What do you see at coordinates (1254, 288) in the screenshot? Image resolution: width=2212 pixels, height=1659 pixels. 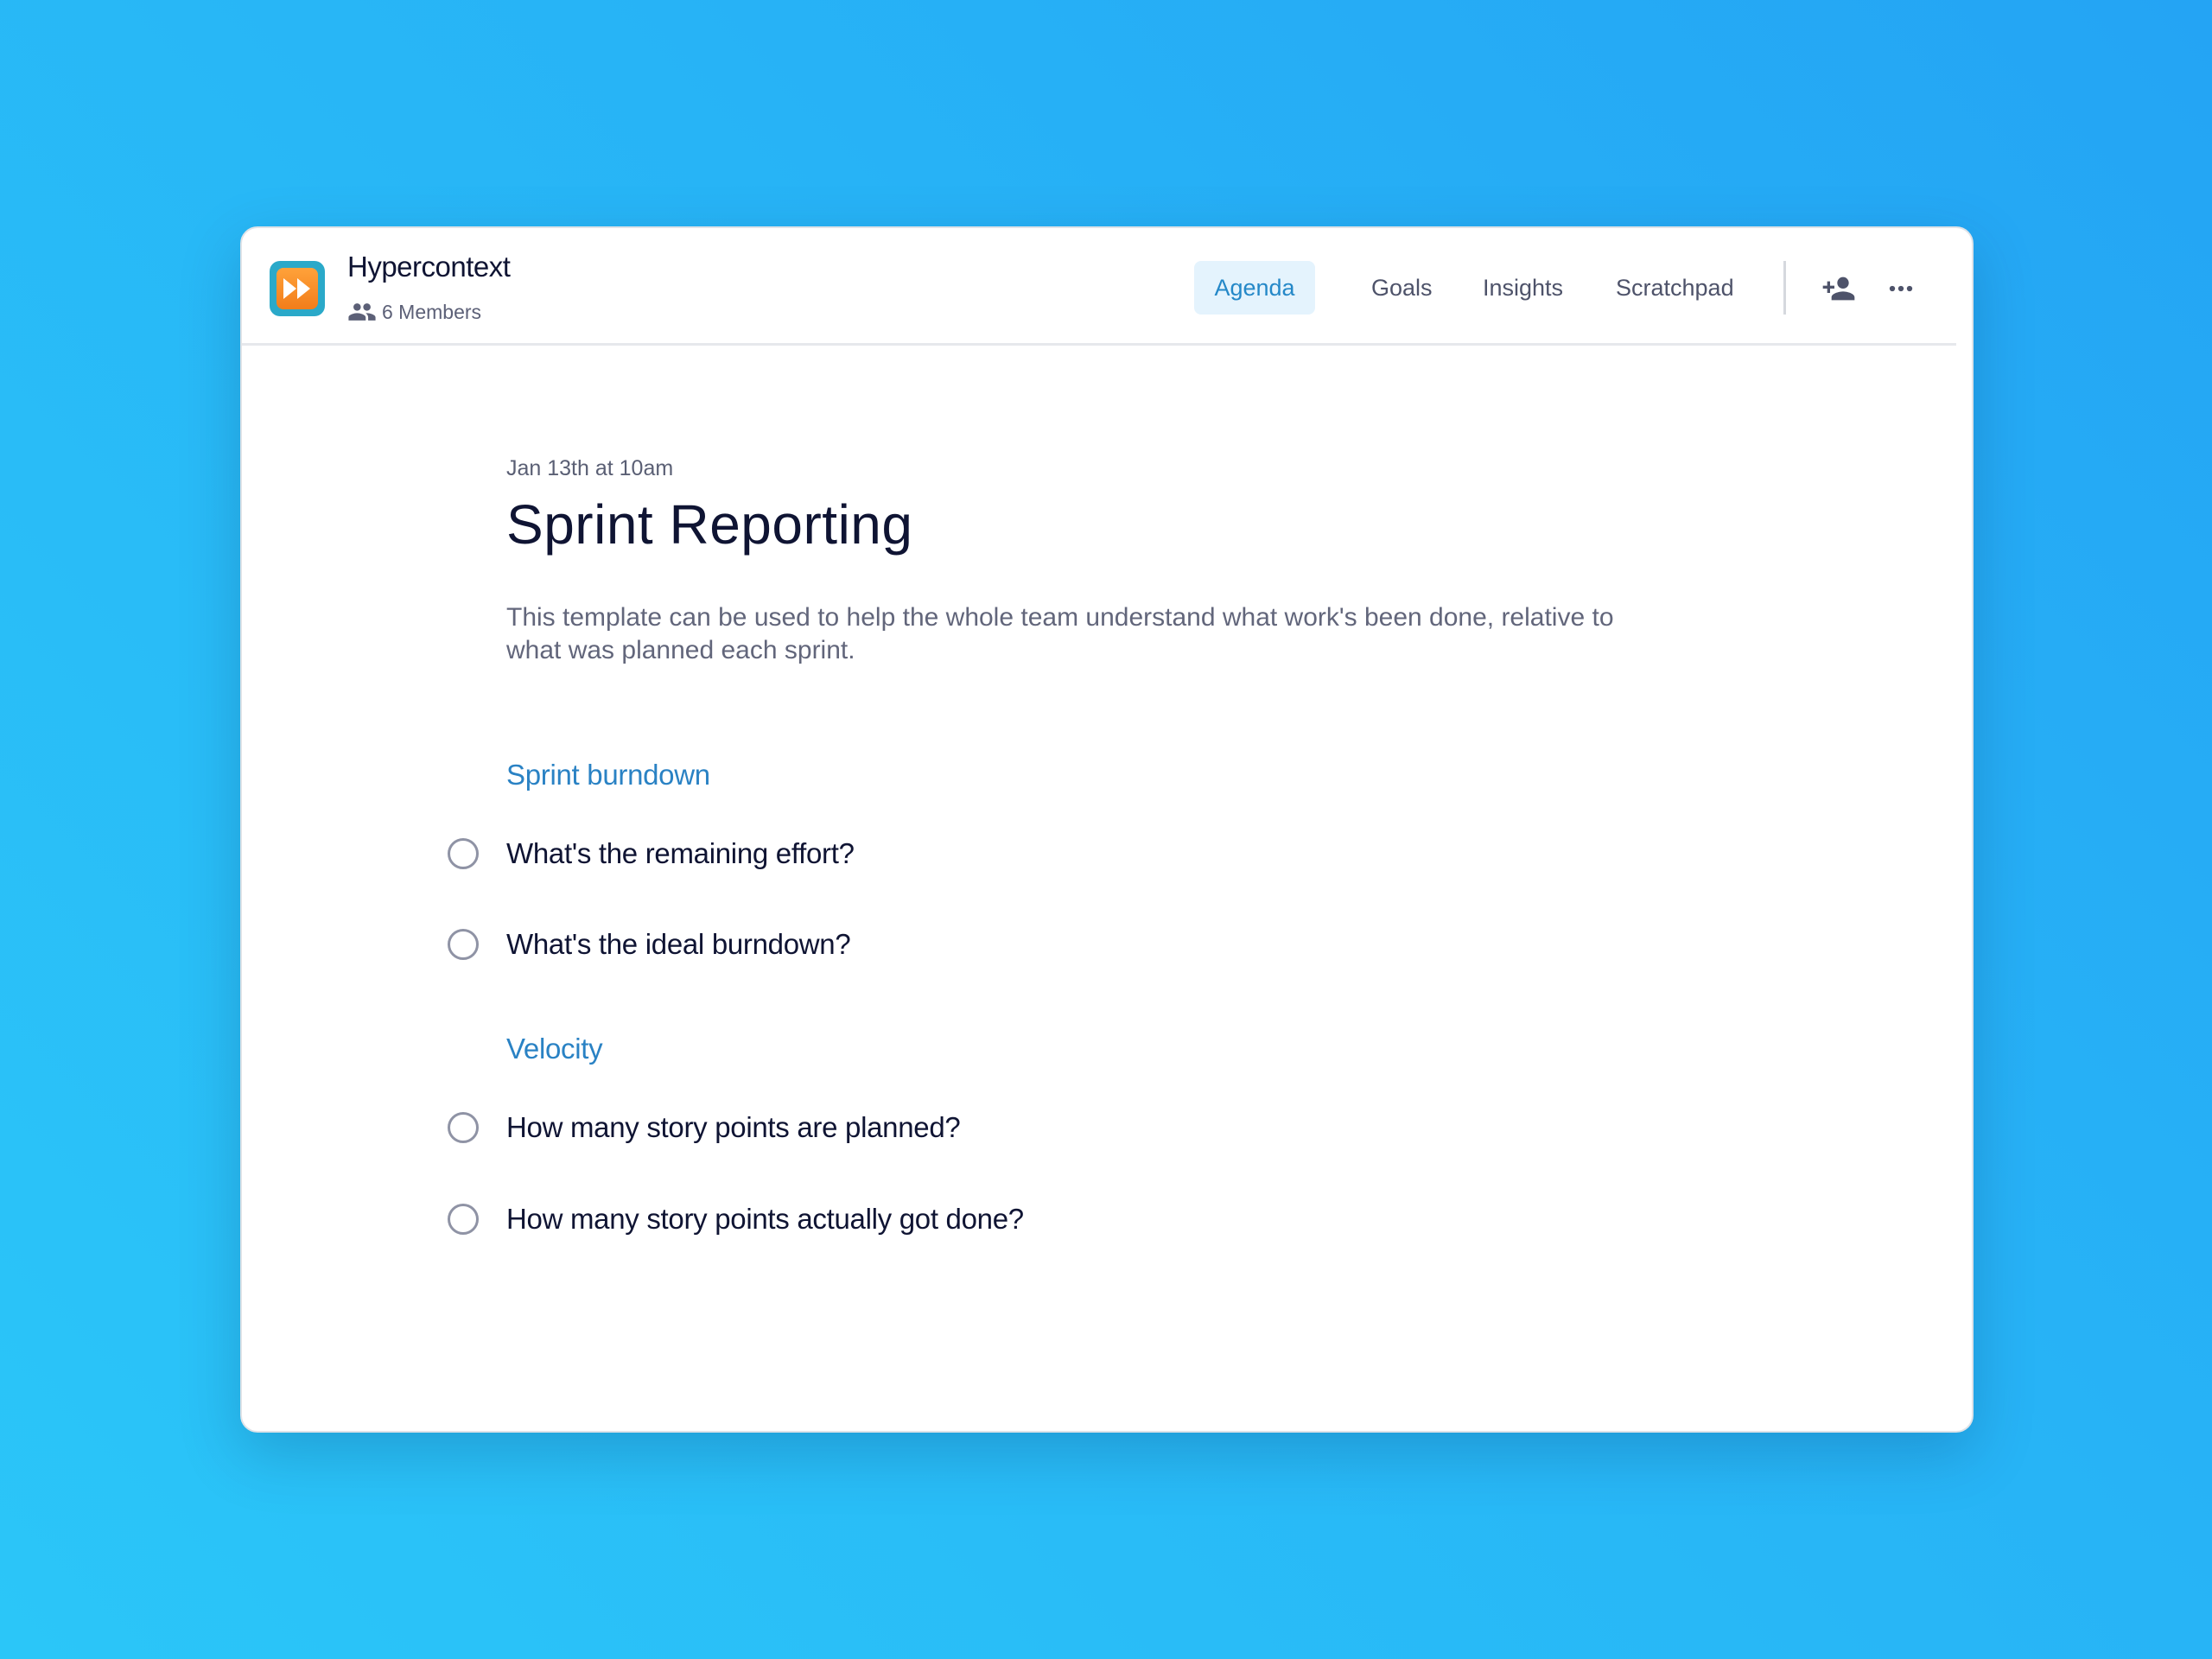 I see `tab-agenda: Agenda` at bounding box center [1254, 288].